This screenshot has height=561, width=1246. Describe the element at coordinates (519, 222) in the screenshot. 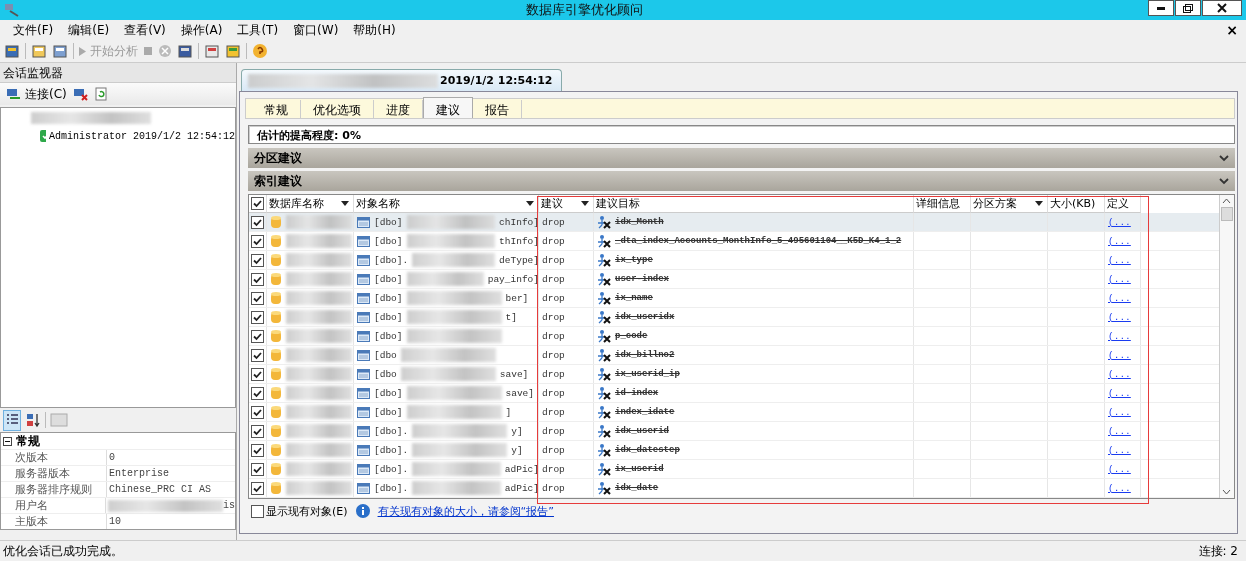

I see `object-name: chInfo]` at that location.